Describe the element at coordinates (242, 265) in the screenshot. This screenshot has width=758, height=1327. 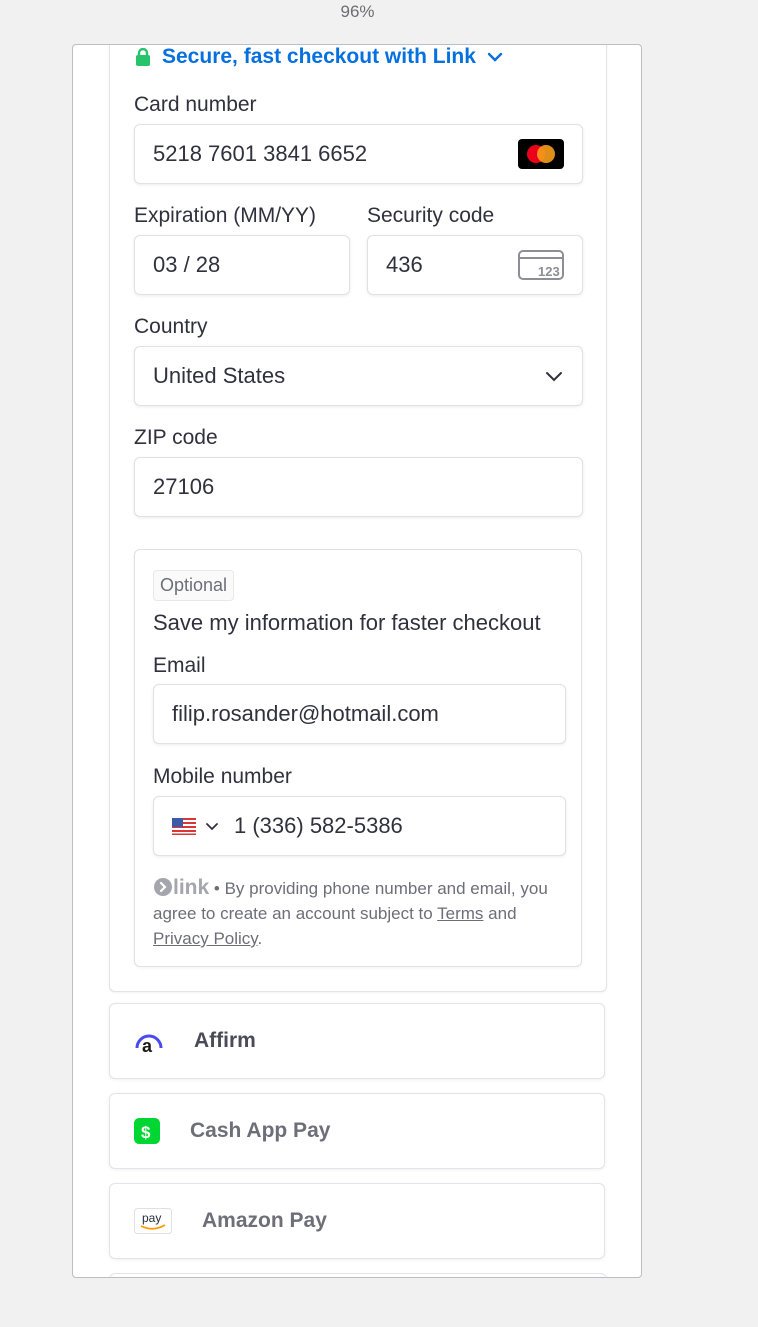
I see `expiry-input: 03 / 28` at that location.